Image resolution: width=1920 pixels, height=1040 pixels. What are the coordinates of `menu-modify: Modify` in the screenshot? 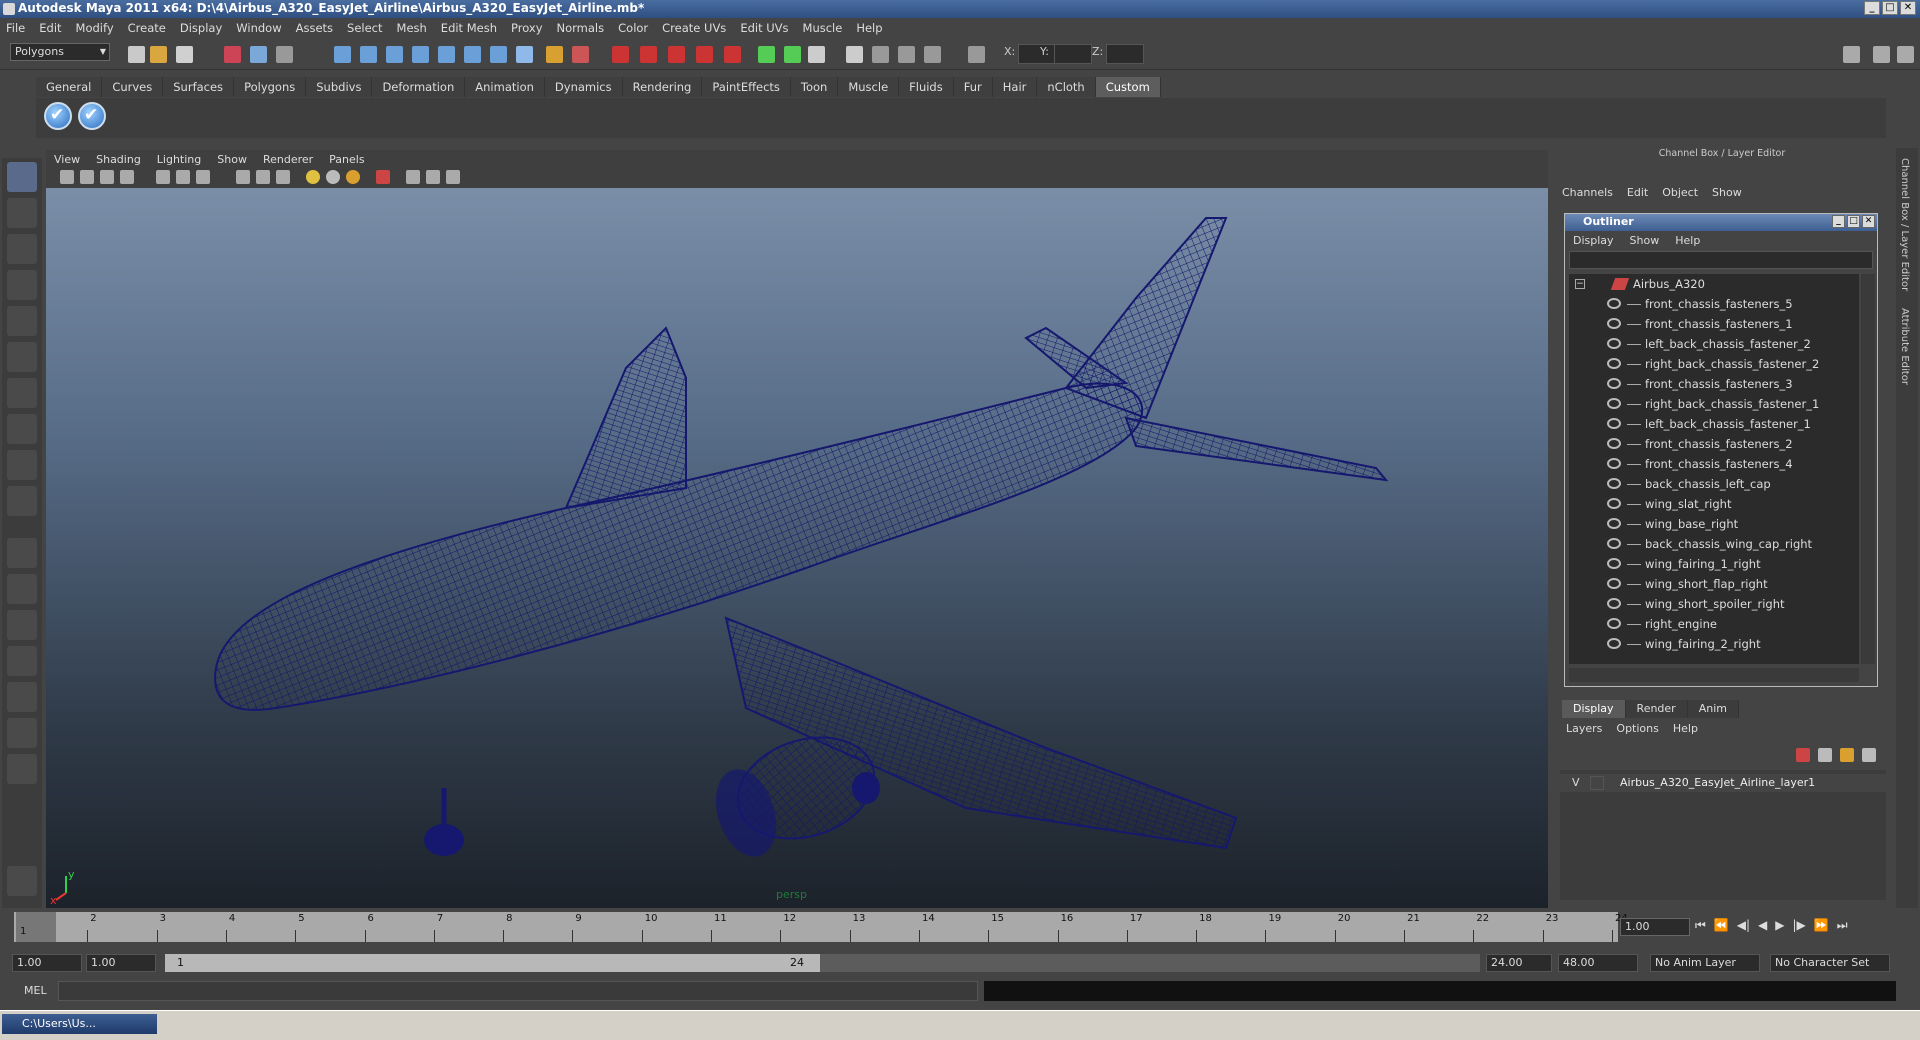 It's located at (95, 28).